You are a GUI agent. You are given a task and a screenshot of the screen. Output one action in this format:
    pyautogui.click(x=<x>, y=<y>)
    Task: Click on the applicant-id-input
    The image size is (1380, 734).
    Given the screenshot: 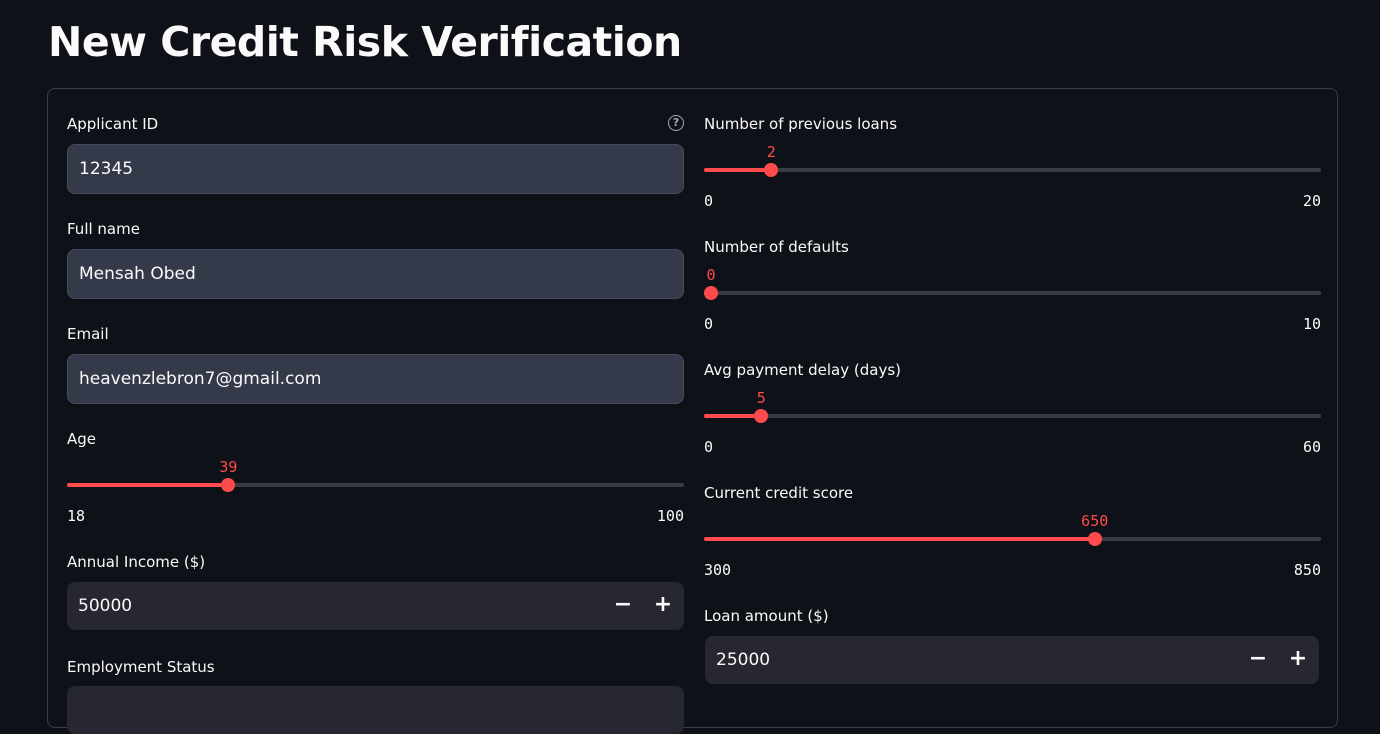 What is the action you would take?
    pyautogui.click(x=375, y=169)
    